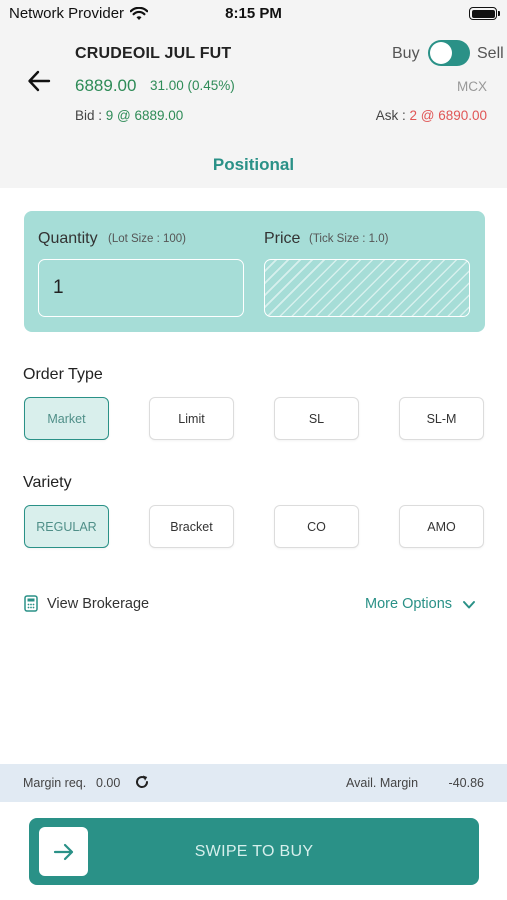 This screenshot has width=507, height=900. Describe the element at coordinates (466, 783) in the screenshot. I see `avail-margin-value: -40.86` at that location.